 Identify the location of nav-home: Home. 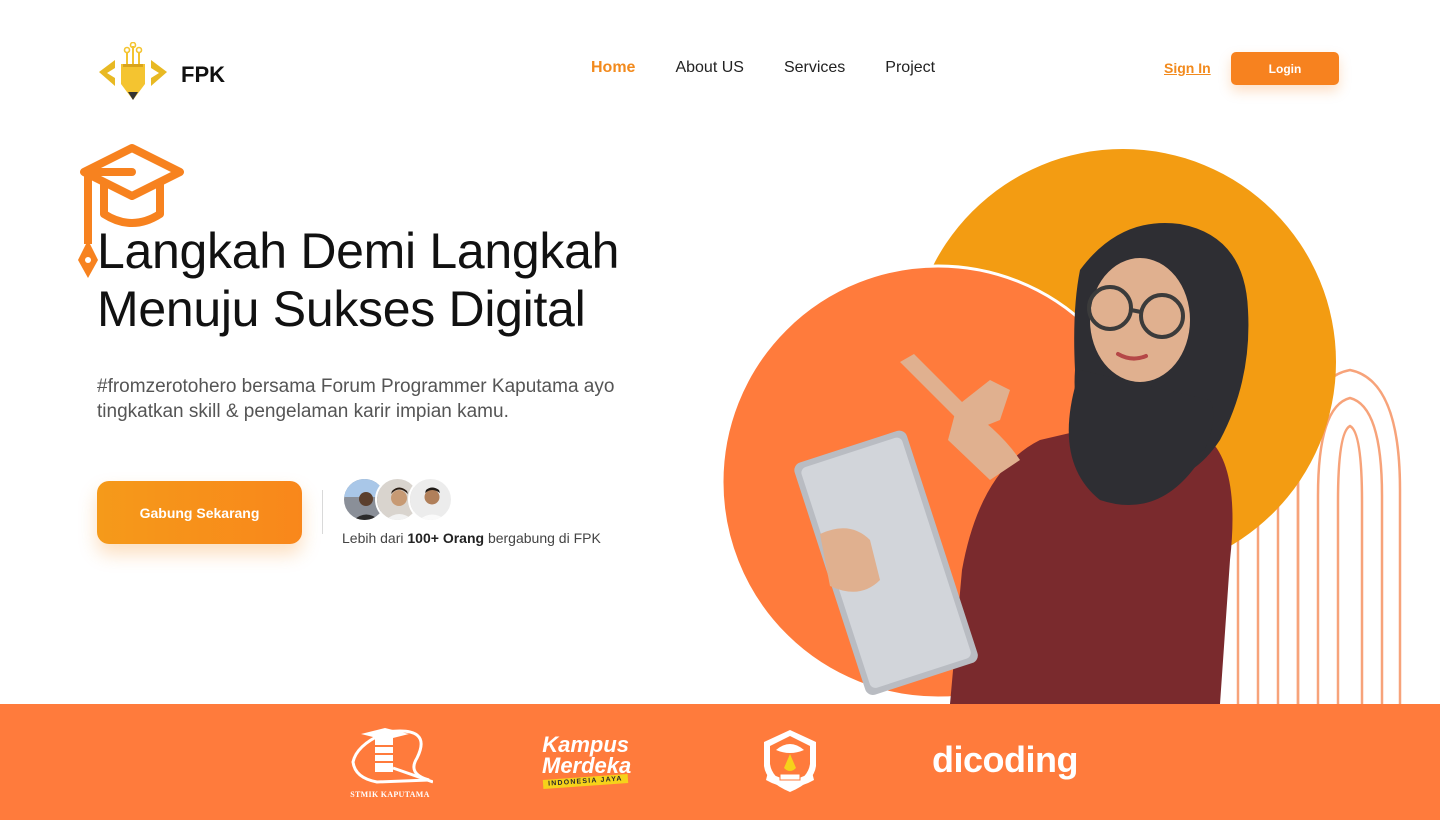
(613, 68).